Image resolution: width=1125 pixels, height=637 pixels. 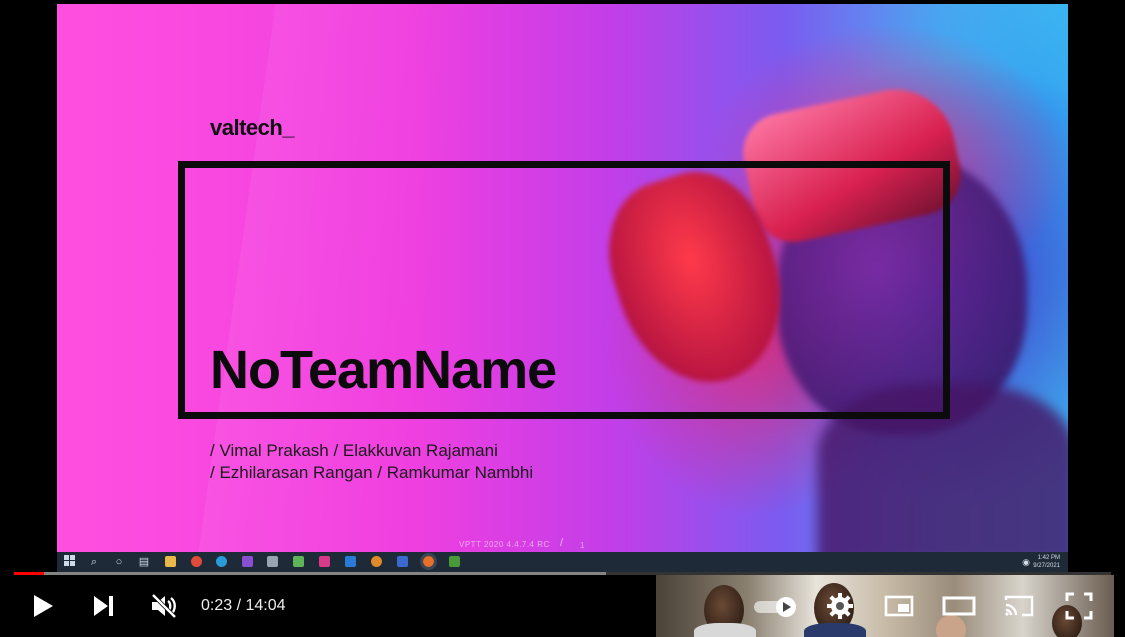 What do you see at coordinates (786, 607) in the screenshot?
I see `autoplay-play-icon` at bounding box center [786, 607].